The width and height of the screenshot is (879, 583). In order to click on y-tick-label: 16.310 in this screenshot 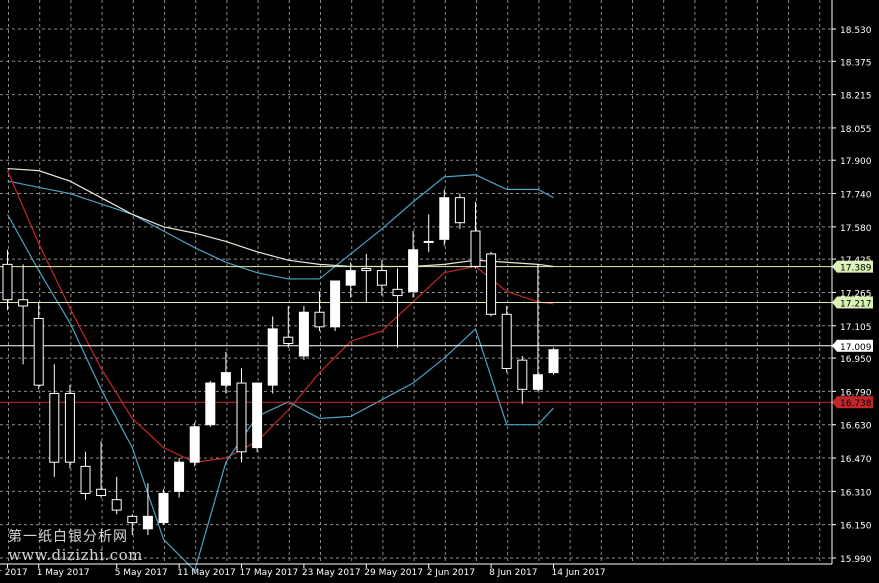, I will do `click(856, 493)`.